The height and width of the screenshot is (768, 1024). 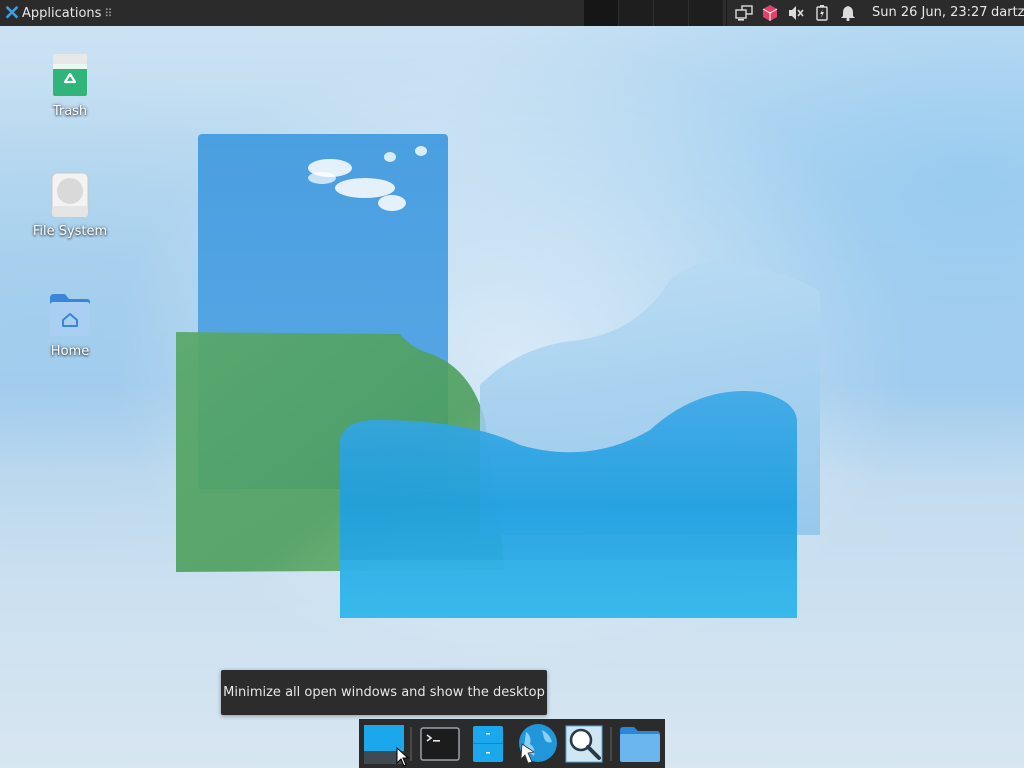 What do you see at coordinates (70, 315) in the screenshot?
I see `home-folder-icon` at bounding box center [70, 315].